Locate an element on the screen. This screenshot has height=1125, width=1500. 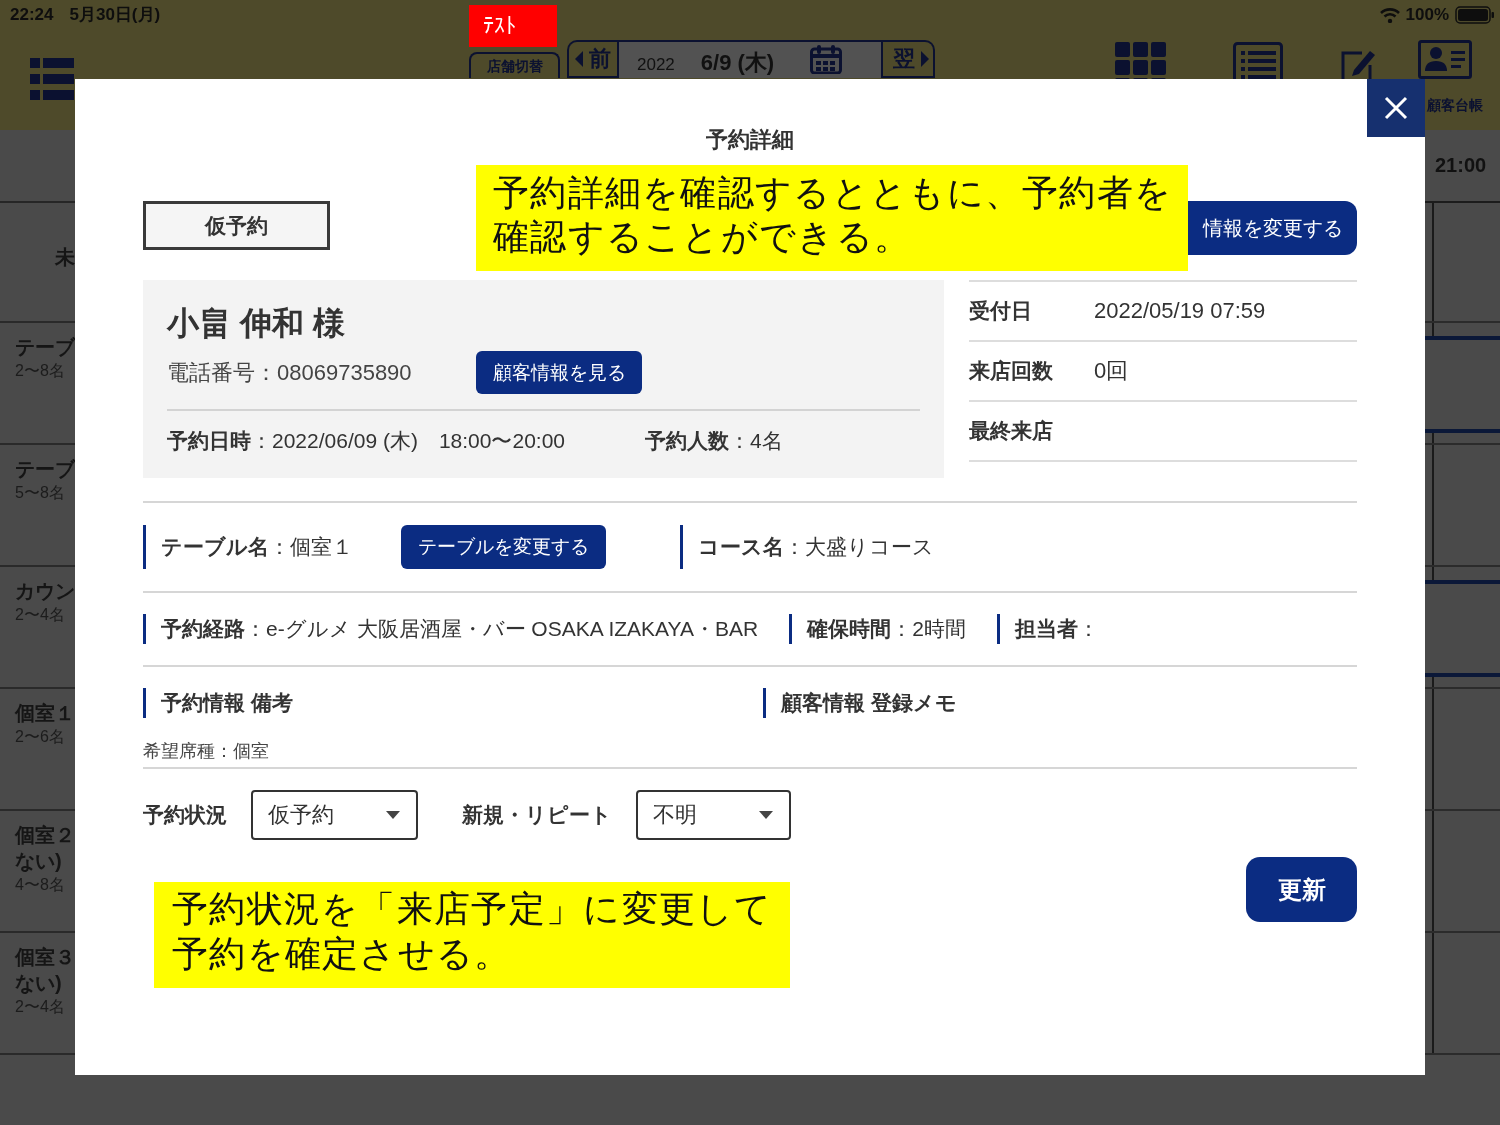
info-label: 最終来店 is located at coordinates (1011, 431).